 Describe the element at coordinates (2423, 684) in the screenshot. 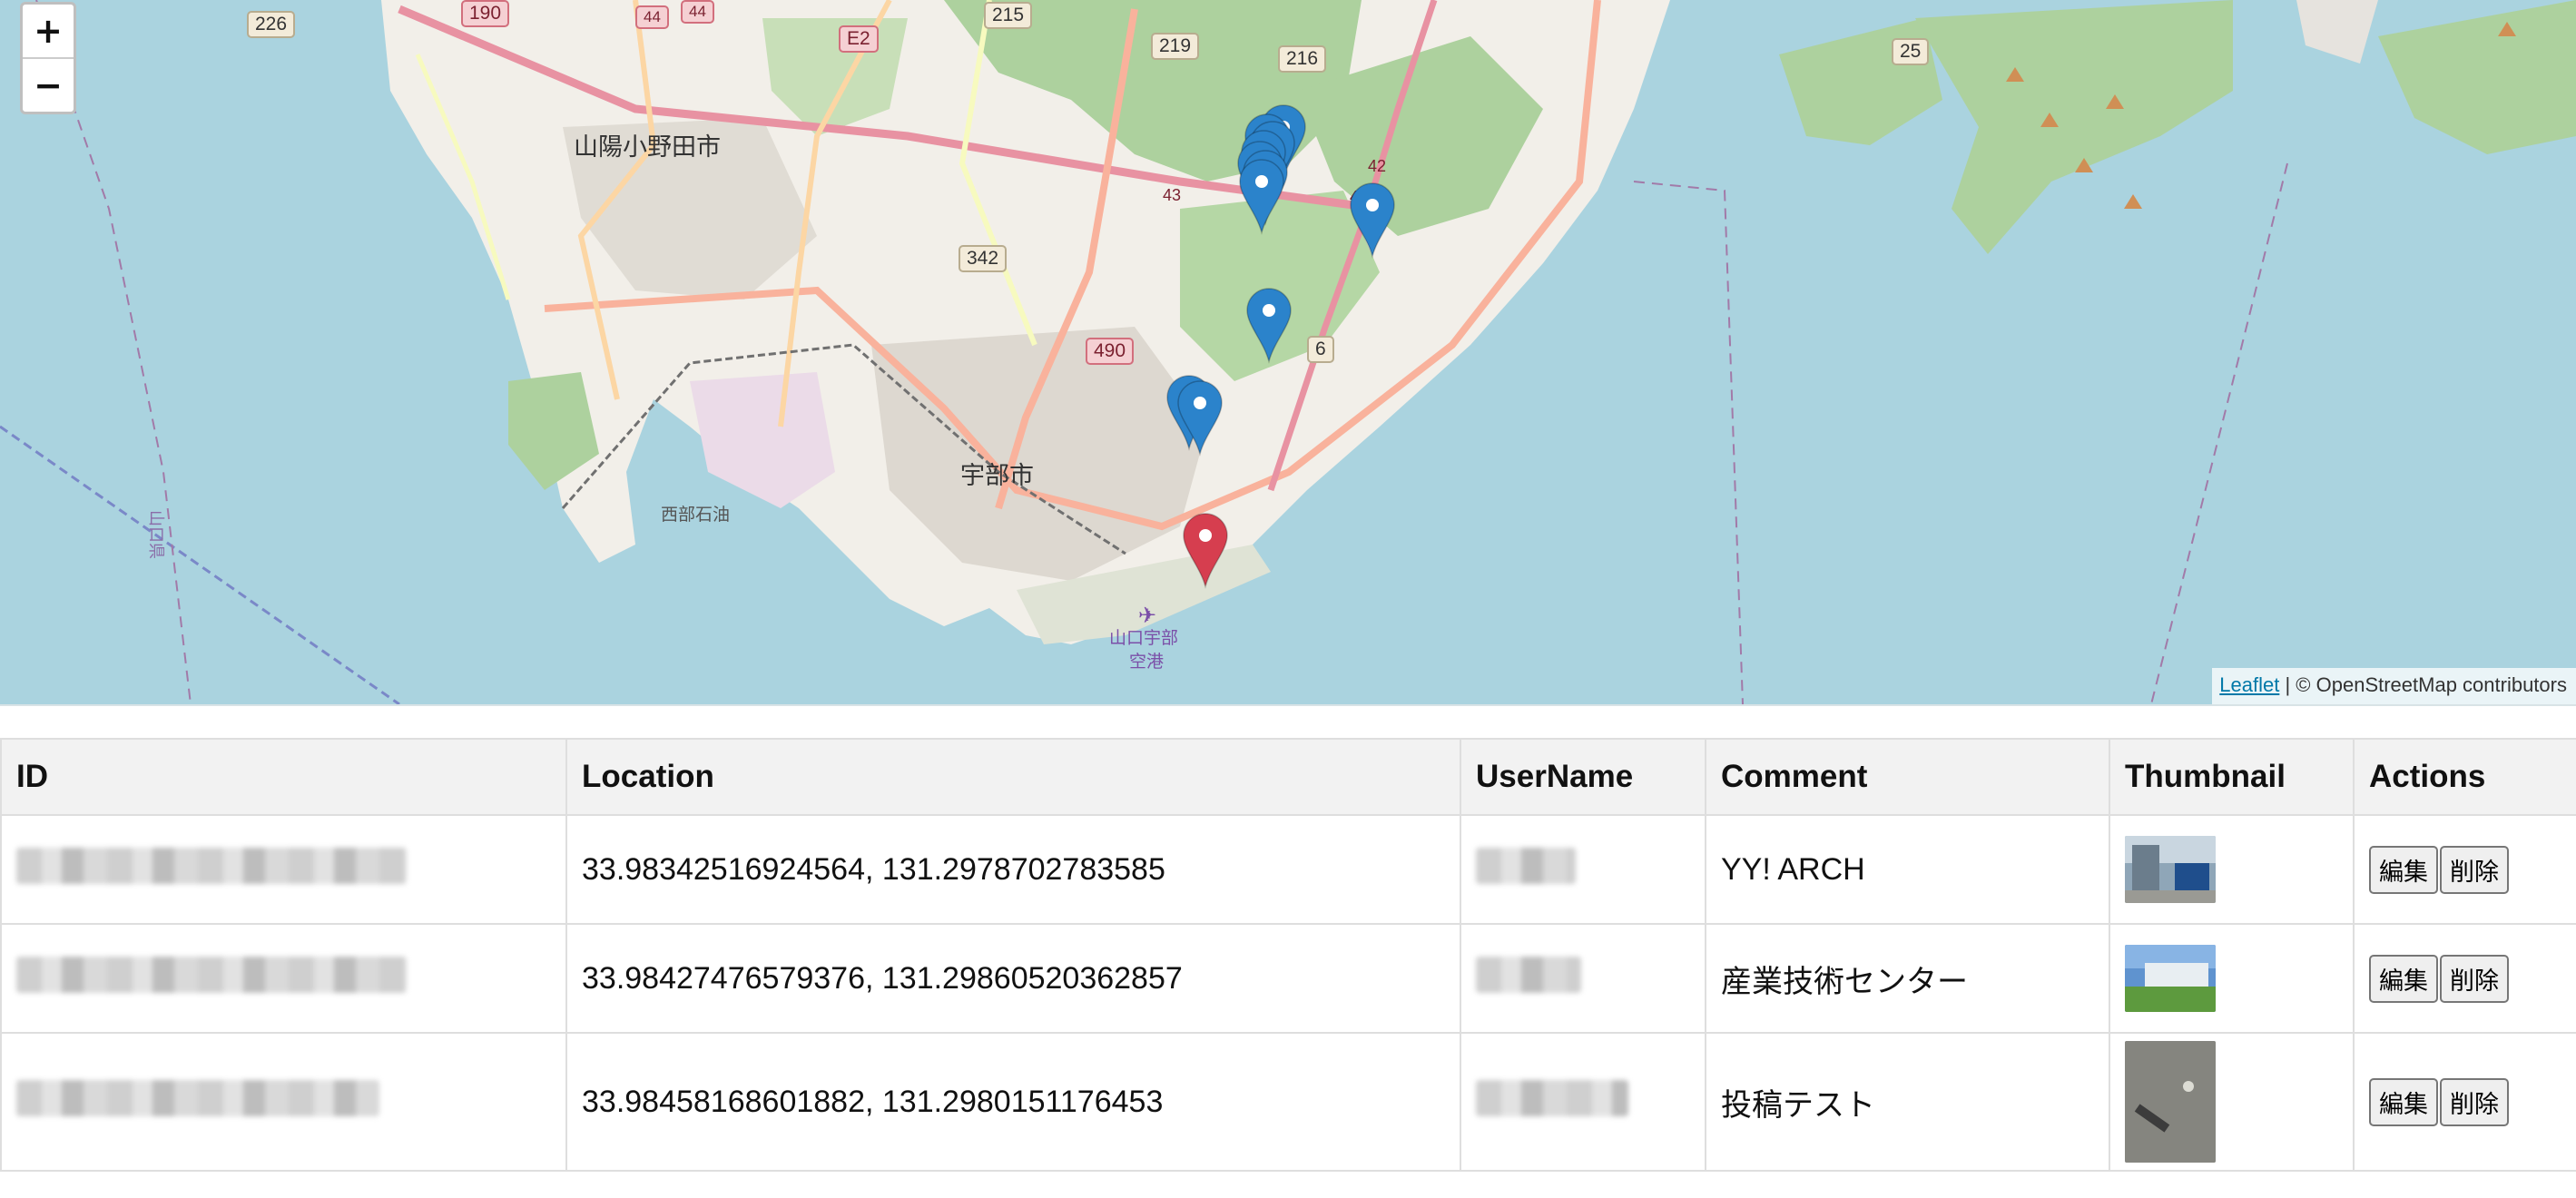

I see `osm-attribution-text: | © OpenStreetMap contributors` at that location.